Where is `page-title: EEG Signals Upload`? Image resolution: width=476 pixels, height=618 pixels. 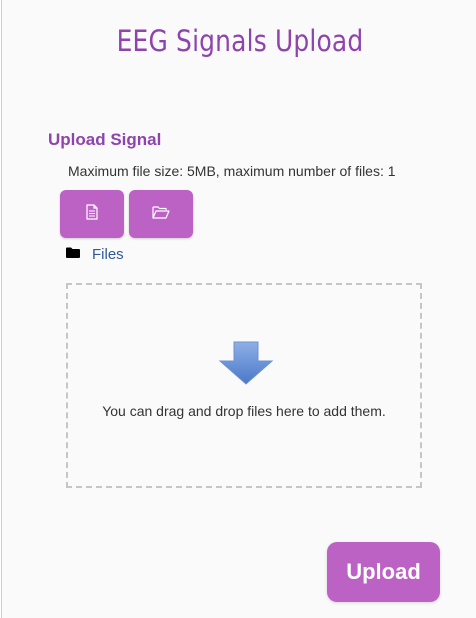
page-title: EEG Signals Upload is located at coordinates (240, 41).